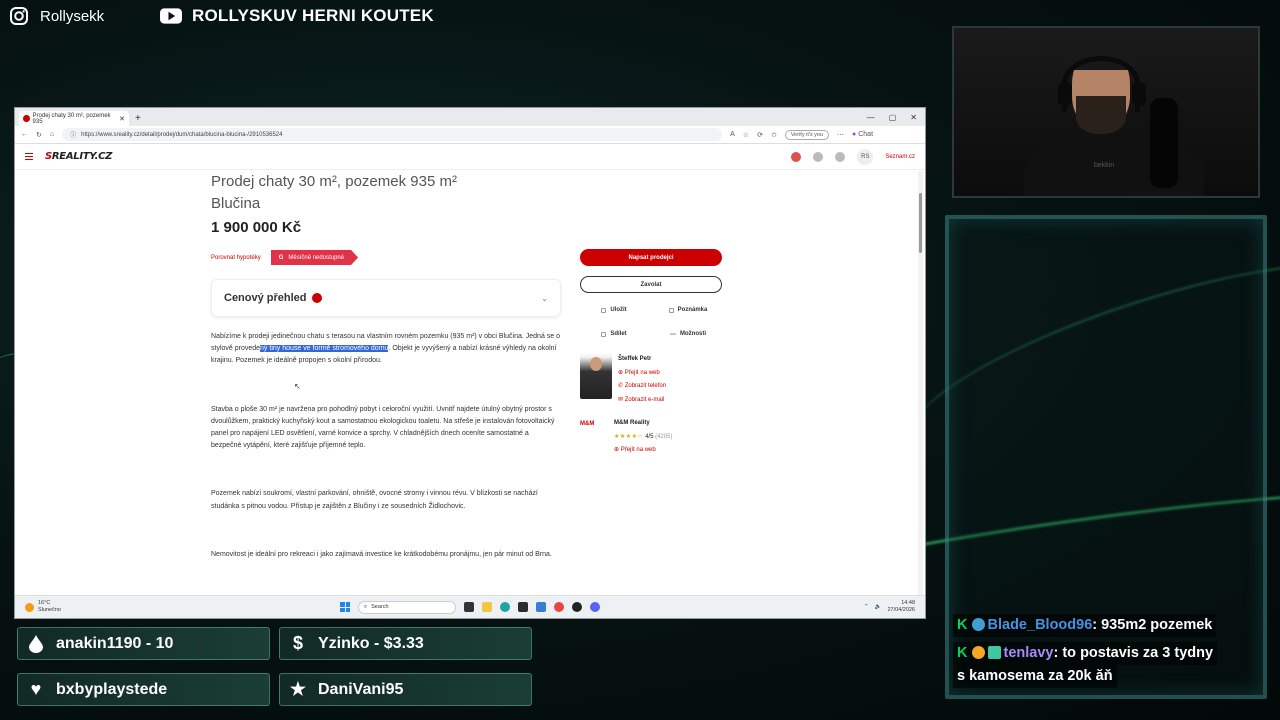 Image resolution: width=1280 pixels, height=720 pixels. I want to click on close-tab-icon: ✕, so click(122, 119).